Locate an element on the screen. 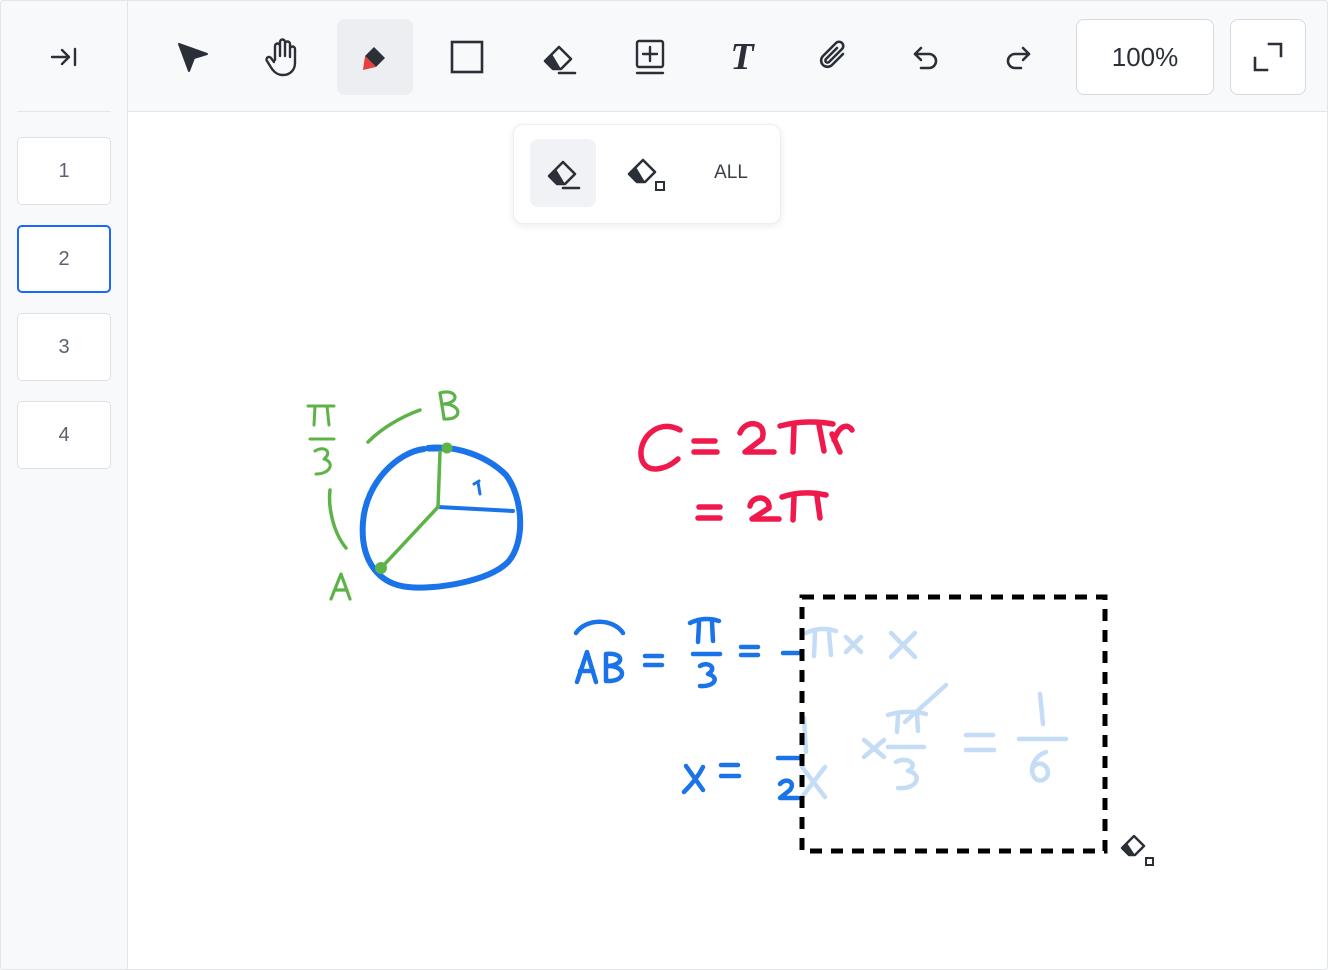 The image size is (1328, 970). stroke-eraser-button is located at coordinates (563, 173).